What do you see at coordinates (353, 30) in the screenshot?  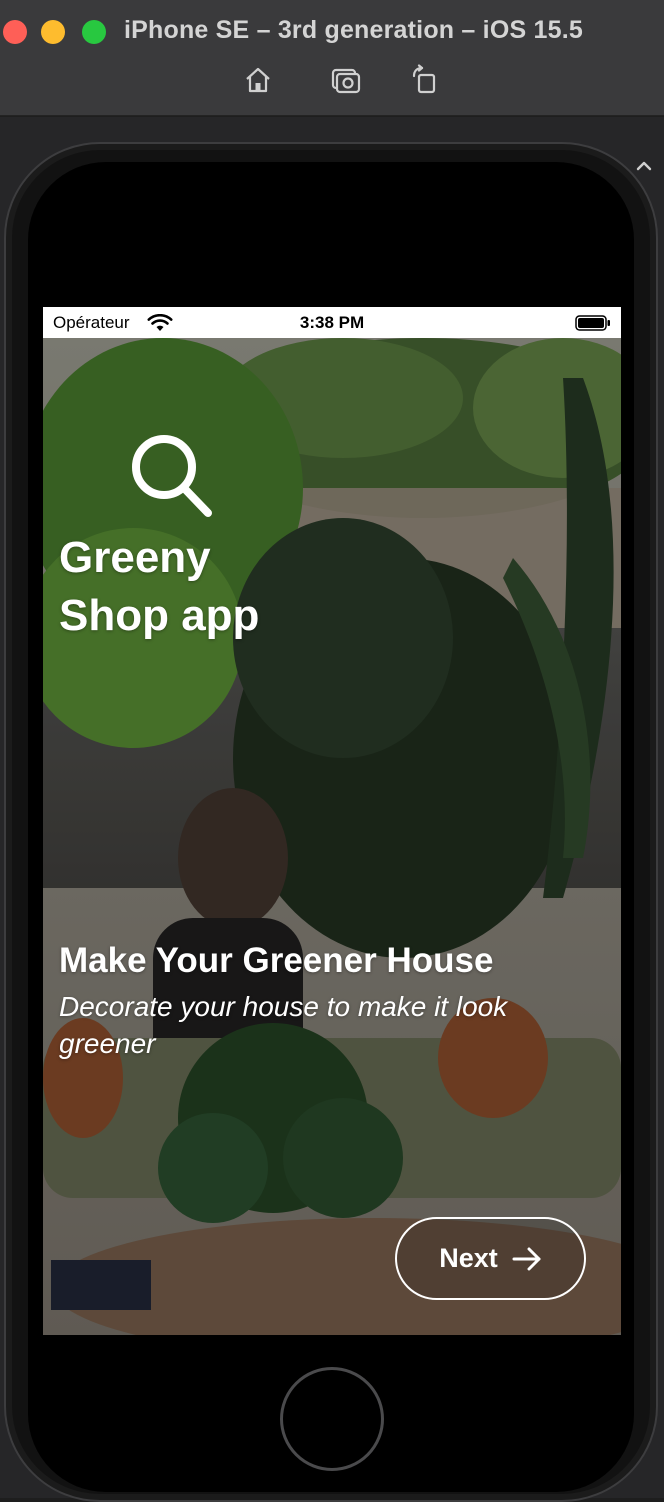 I see `window-title: iPhone SE – 3rd generation – iOS 15.5` at bounding box center [353, 30].